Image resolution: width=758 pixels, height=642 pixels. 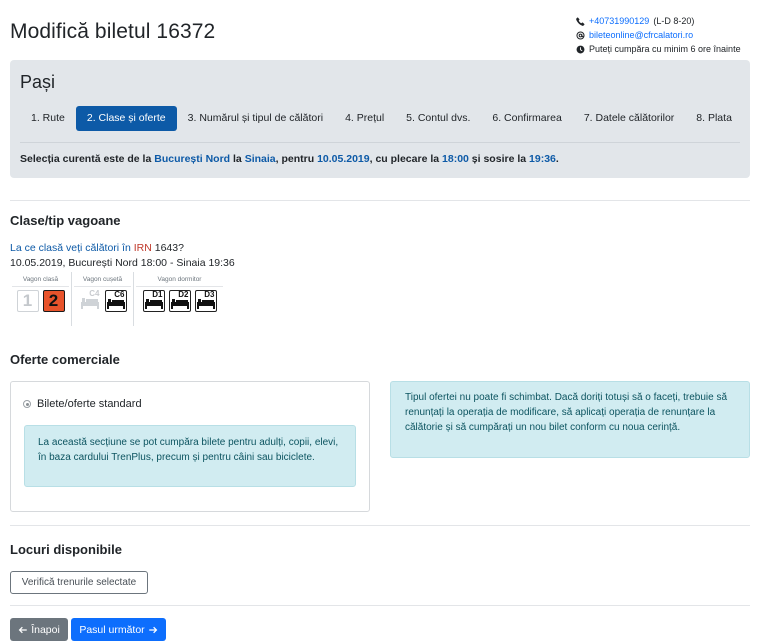 I want to click on email-row: bileteonline@cfrcalatori.ro, so click(x=658, y=35).